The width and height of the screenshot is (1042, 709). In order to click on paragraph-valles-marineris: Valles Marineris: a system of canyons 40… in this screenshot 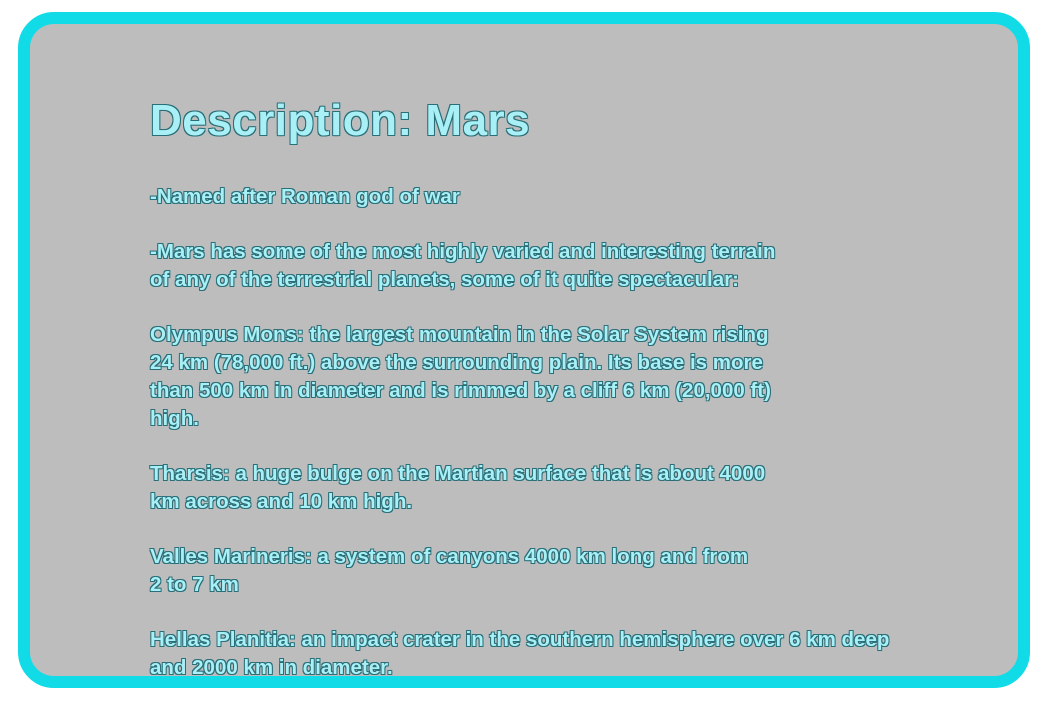, I will do `click(449, 570)`.